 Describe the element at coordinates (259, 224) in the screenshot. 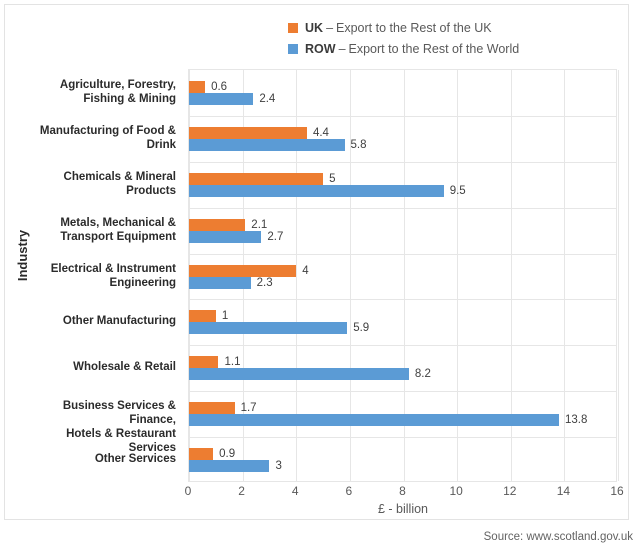

I see `bar-value-label: 2.1` at that location.